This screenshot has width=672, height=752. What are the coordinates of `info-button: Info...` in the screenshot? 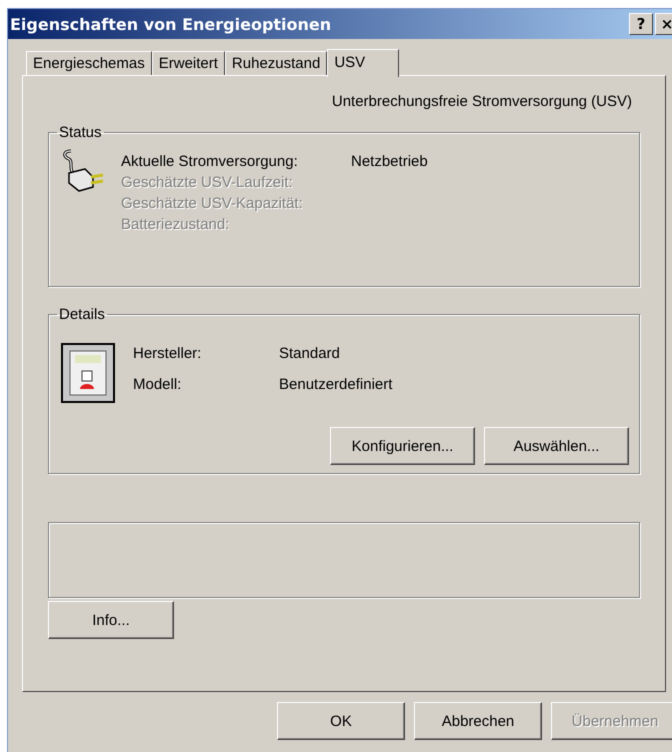 It's located at (111, 620).